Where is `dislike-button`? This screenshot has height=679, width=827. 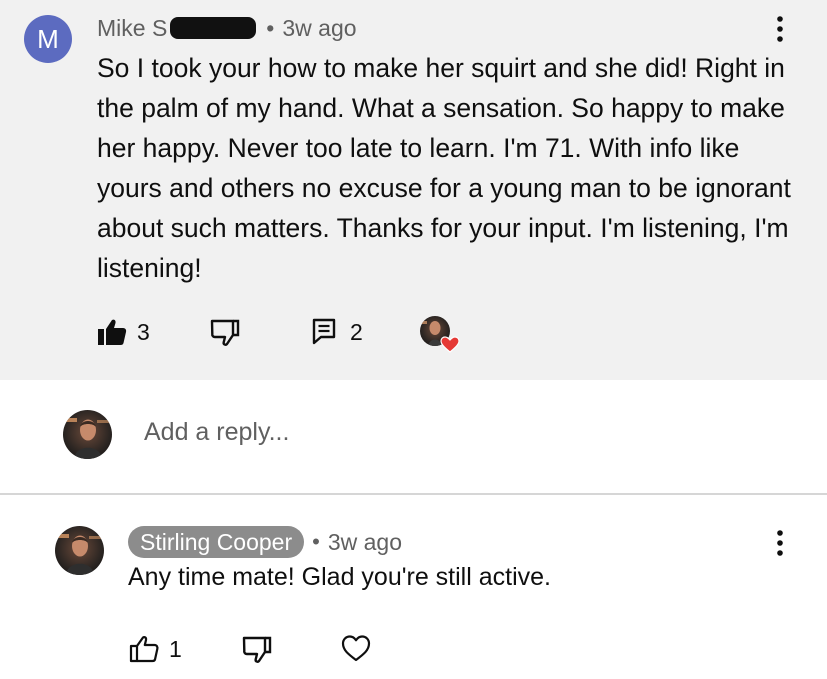 dislike-button is located at coordinates (225, 333).